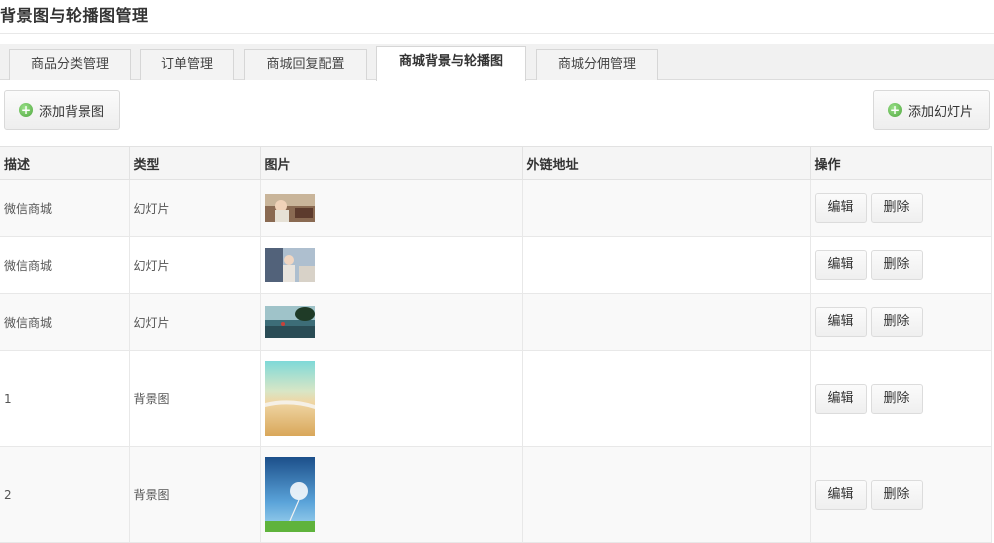 The width and height of the screenshot is (994, 543). I want to click on add-background-label: 添加背景图, so click(72, 112).